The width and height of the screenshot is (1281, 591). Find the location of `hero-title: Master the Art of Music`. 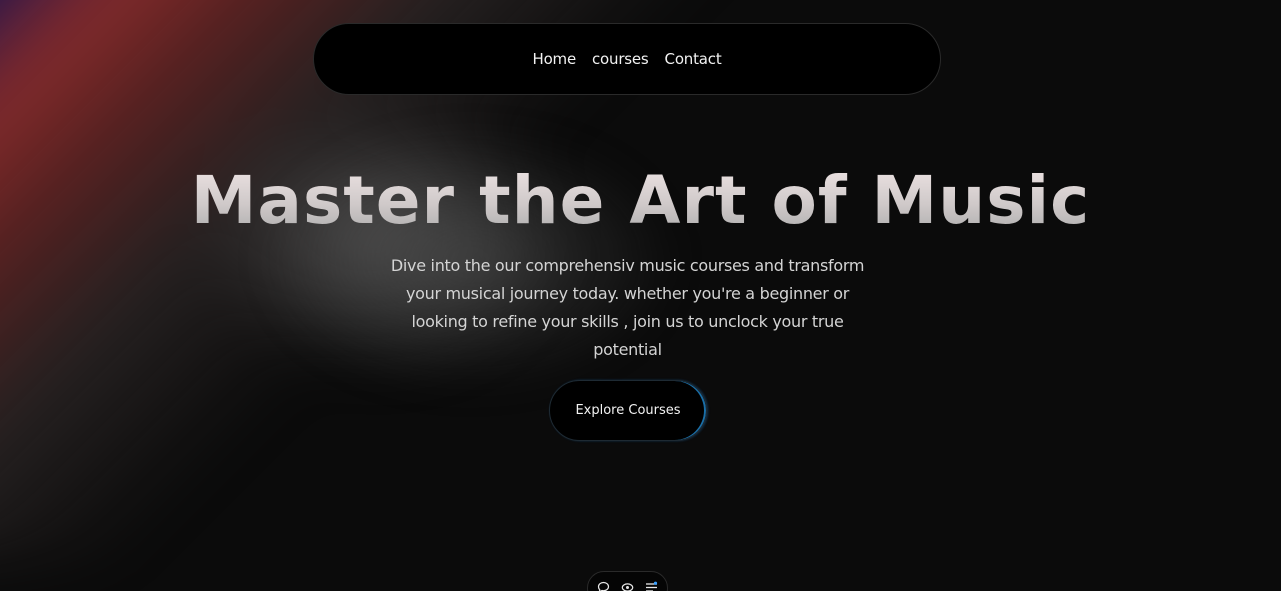

hero-title: Master the Art of Music is located at coordinates (640, 200).